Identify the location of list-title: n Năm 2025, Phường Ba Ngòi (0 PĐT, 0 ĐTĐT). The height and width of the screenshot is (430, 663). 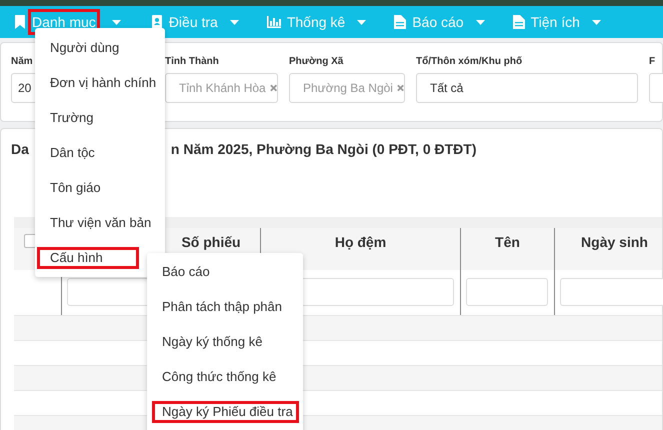
(323, 149).